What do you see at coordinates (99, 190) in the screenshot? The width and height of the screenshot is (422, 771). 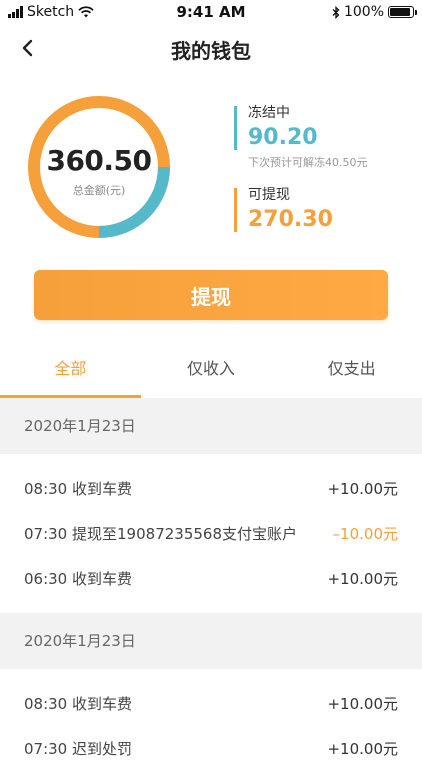 I see `total-label: 总金额(元)` at bounding box center [99, 190].